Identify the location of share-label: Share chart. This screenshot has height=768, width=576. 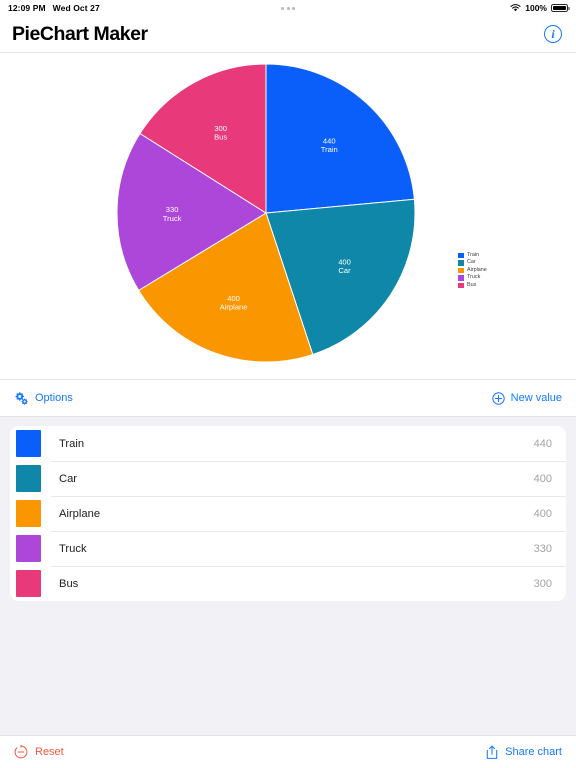
(533, 752).